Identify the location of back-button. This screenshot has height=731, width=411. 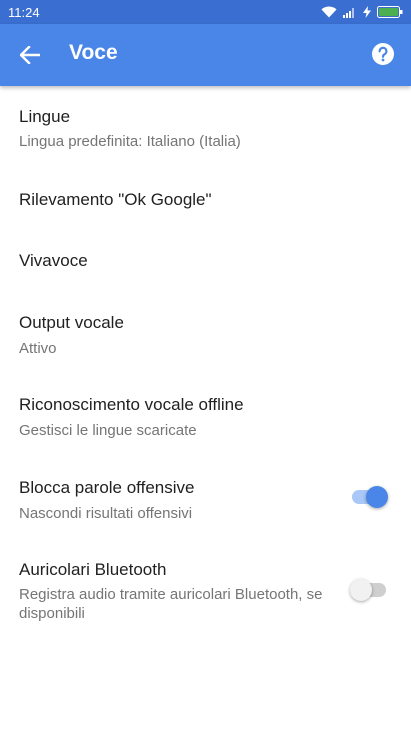
(30, 55).